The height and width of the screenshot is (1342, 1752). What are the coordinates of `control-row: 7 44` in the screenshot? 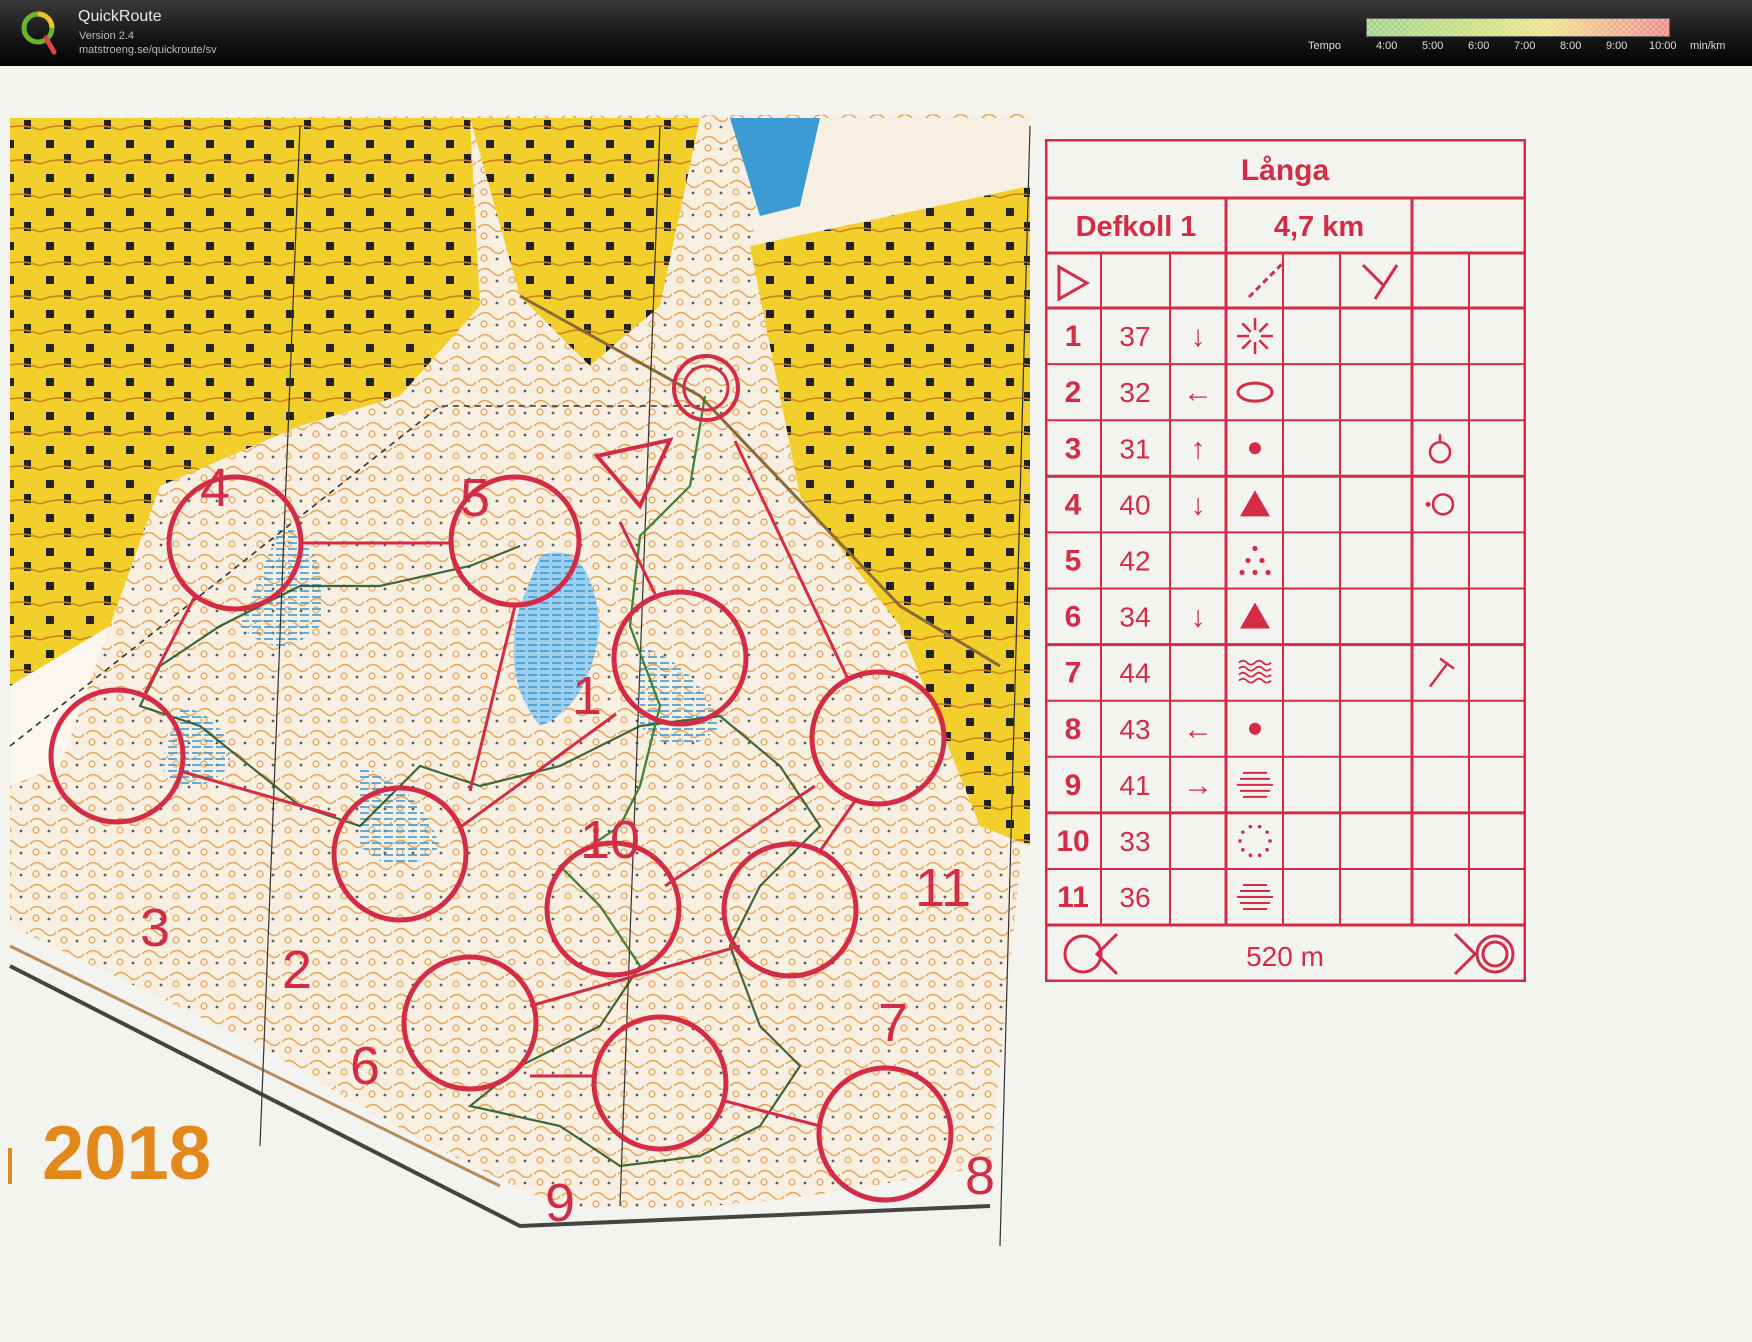 It's located at (1260, 673).